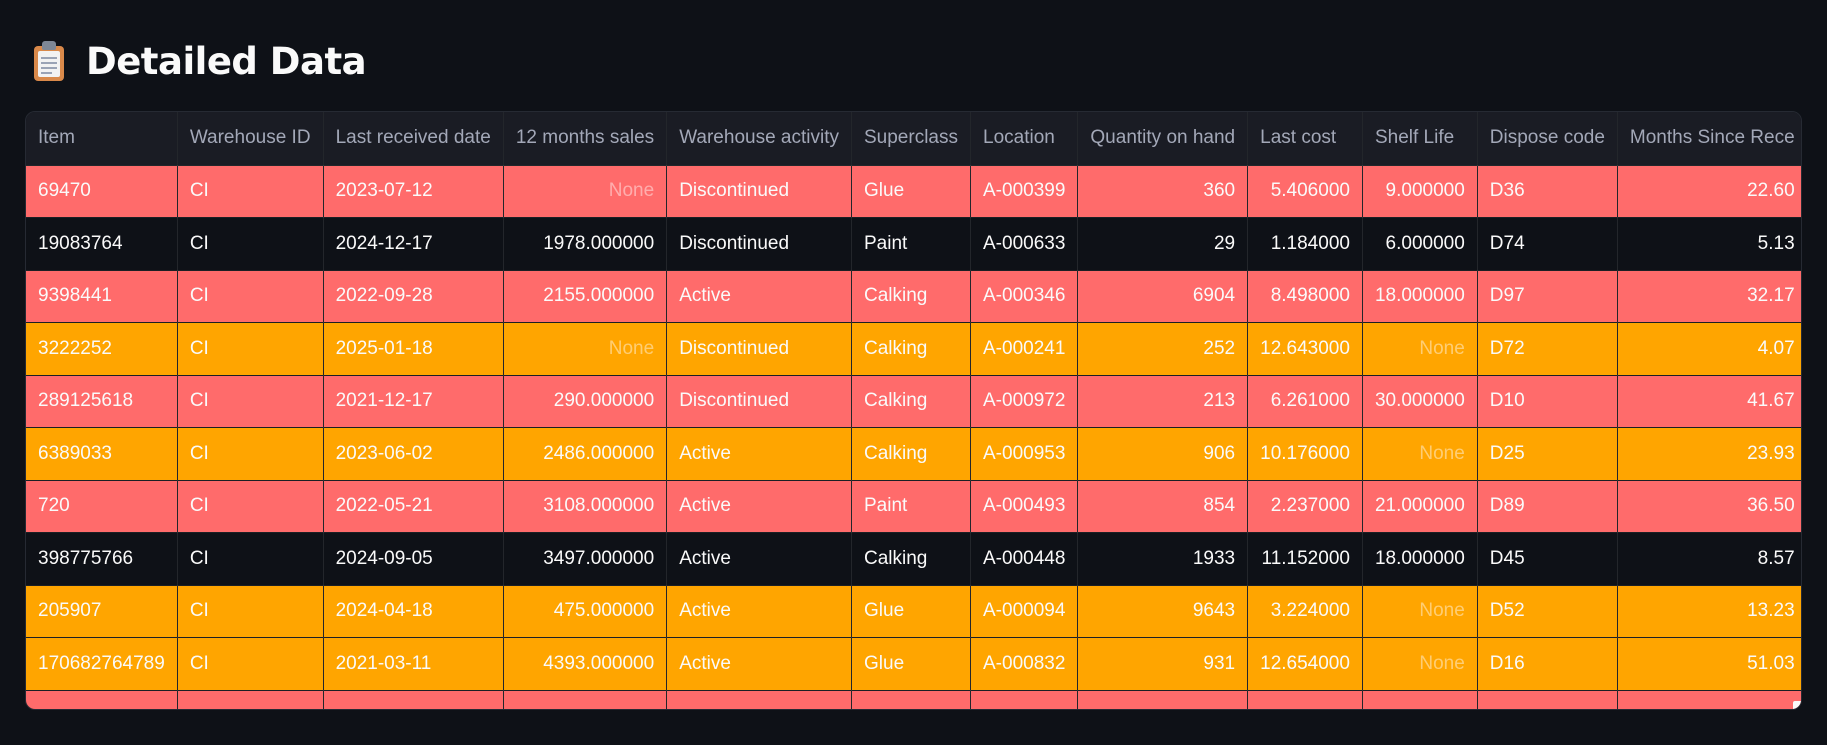 This screenshot has height=745, width=1827. What do you see at coordinates (1709, 296) in the screenshot?
I see `cell-months-since-received: 32.17` at bounding box center [1709, 296].